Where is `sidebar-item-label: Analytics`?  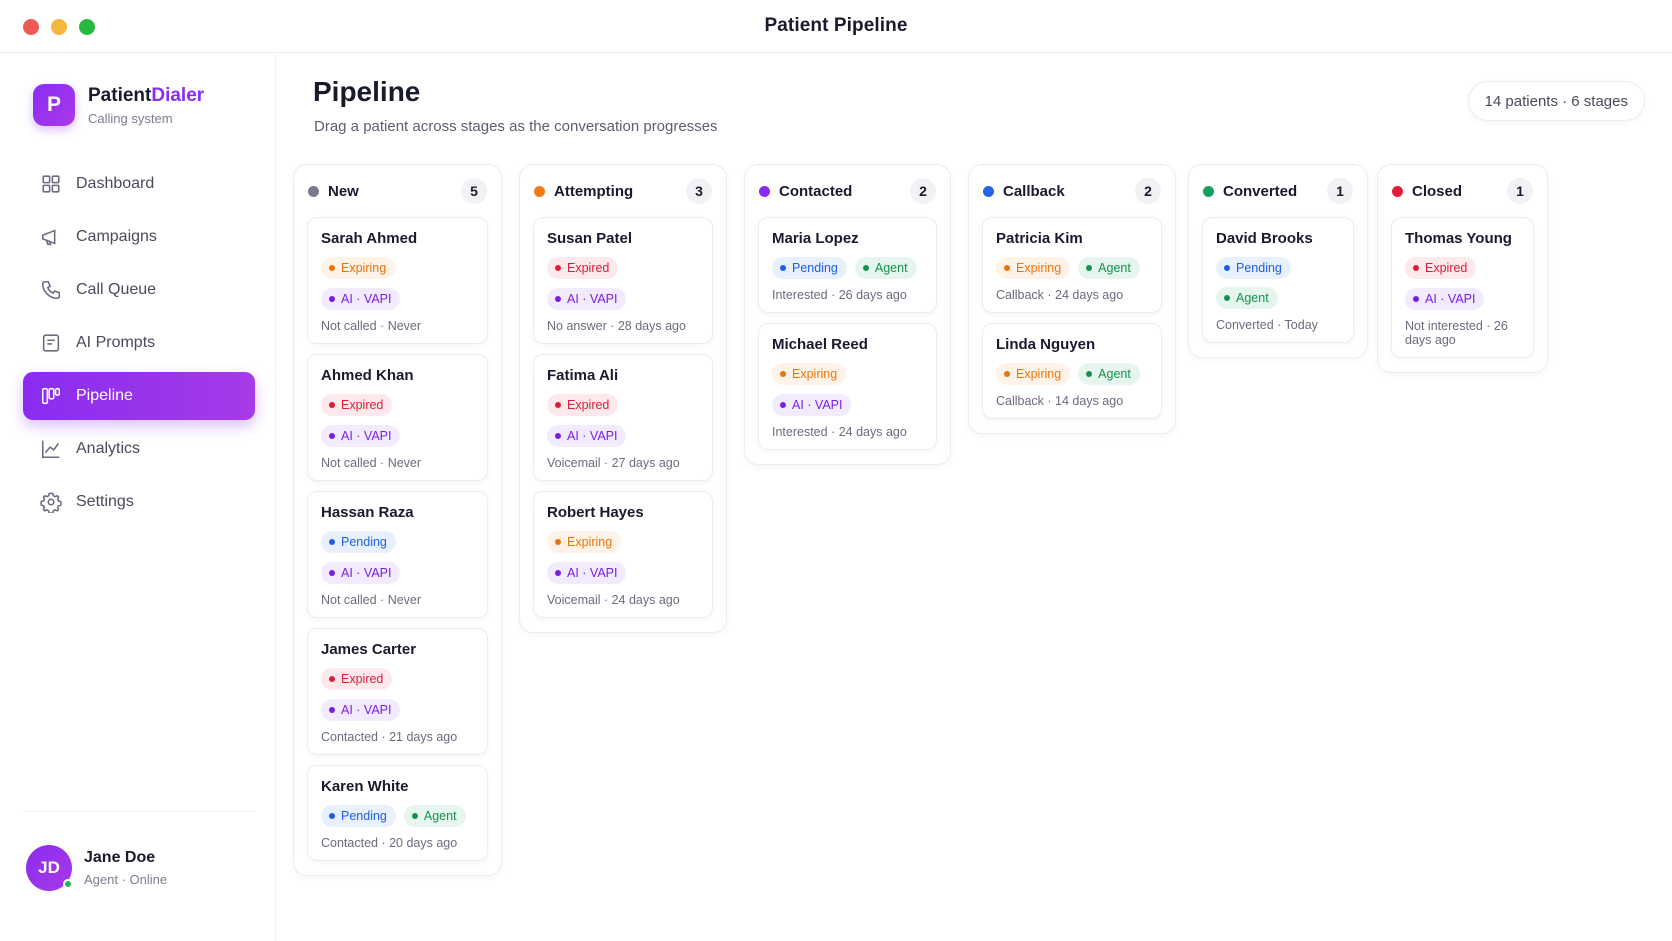
sidebar-item-label: Analytics is located at coordinates (108, 448).